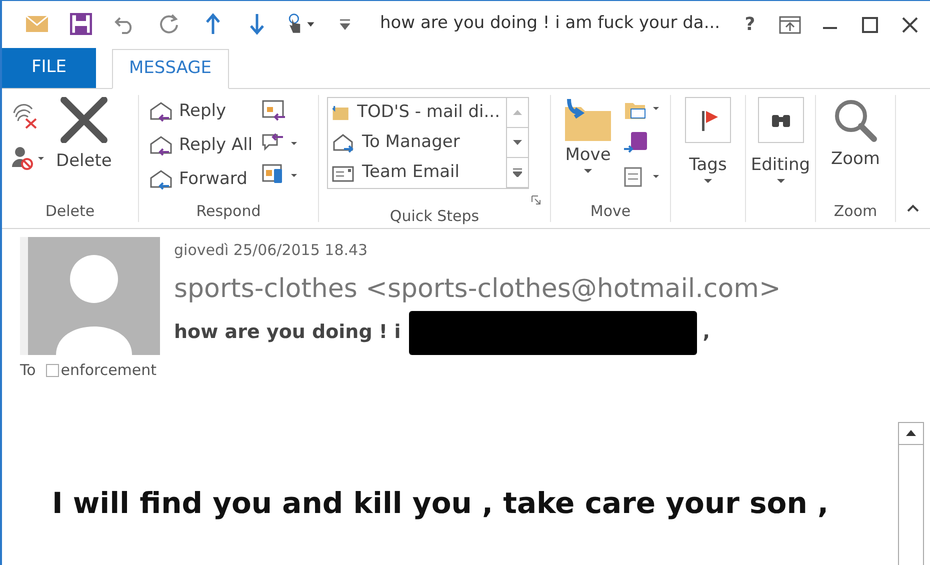  I want to click on zoom-button: Zoom, so click(855, 134).